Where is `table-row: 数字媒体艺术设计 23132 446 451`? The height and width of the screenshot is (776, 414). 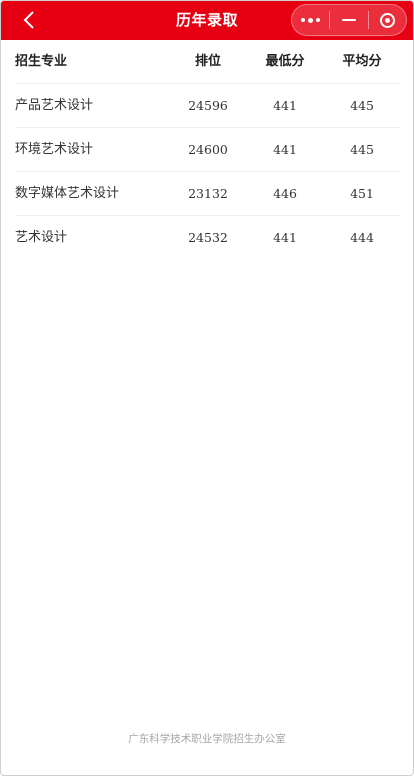 table-row: 数字媒体艺术设计 23132 446 451 is located at coordinates (208, 194).